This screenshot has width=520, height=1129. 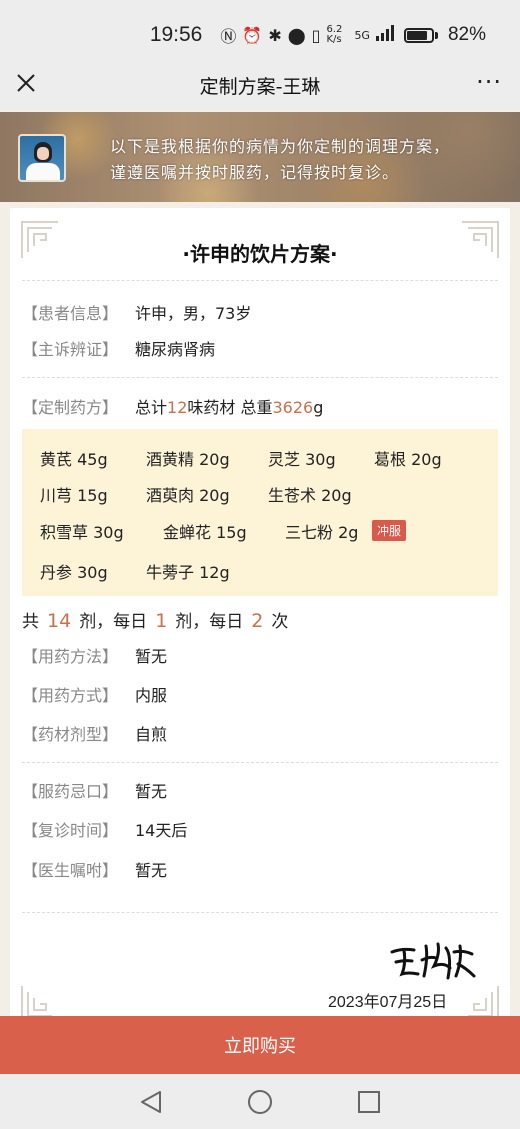 What do you see at coordinates (275, 35) in the screenshot?
I see `bluetooth-icon: ✱` at bounding box center [275, 35].